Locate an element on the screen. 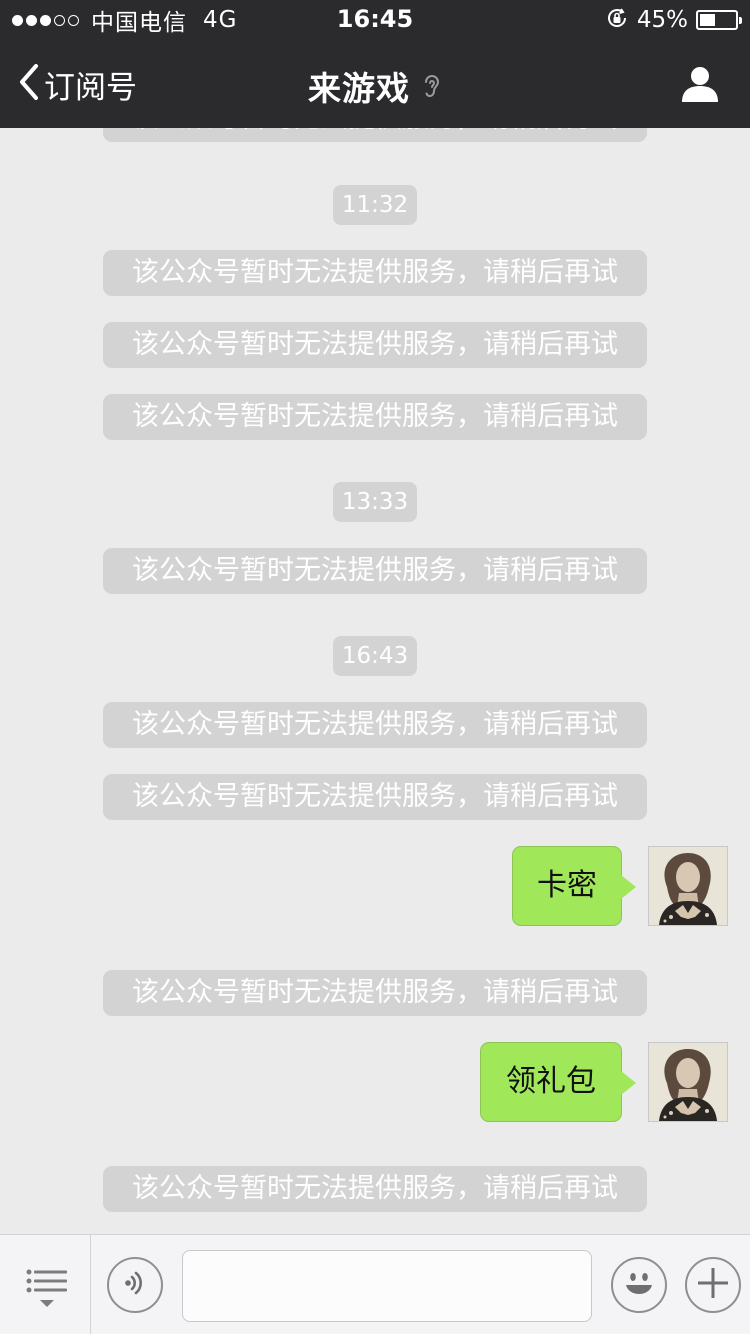  user-message-text: 领礼包 is located at coordinates (551, 1081).